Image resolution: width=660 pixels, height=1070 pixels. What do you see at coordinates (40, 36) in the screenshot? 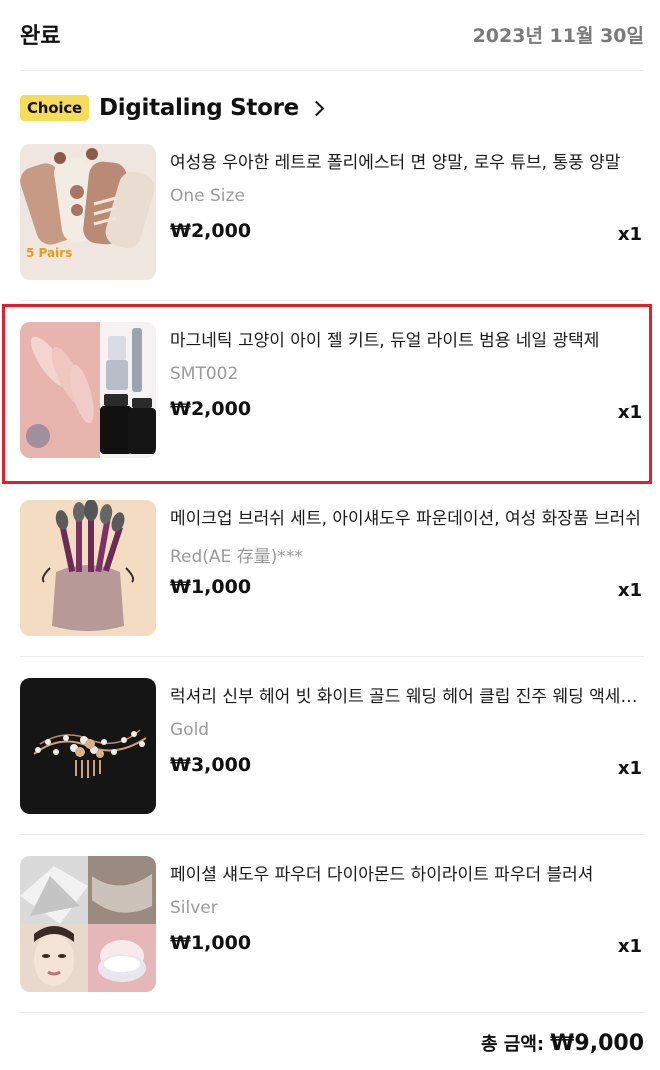
I see `order-status: 완료` at bounding box center [40, 36].